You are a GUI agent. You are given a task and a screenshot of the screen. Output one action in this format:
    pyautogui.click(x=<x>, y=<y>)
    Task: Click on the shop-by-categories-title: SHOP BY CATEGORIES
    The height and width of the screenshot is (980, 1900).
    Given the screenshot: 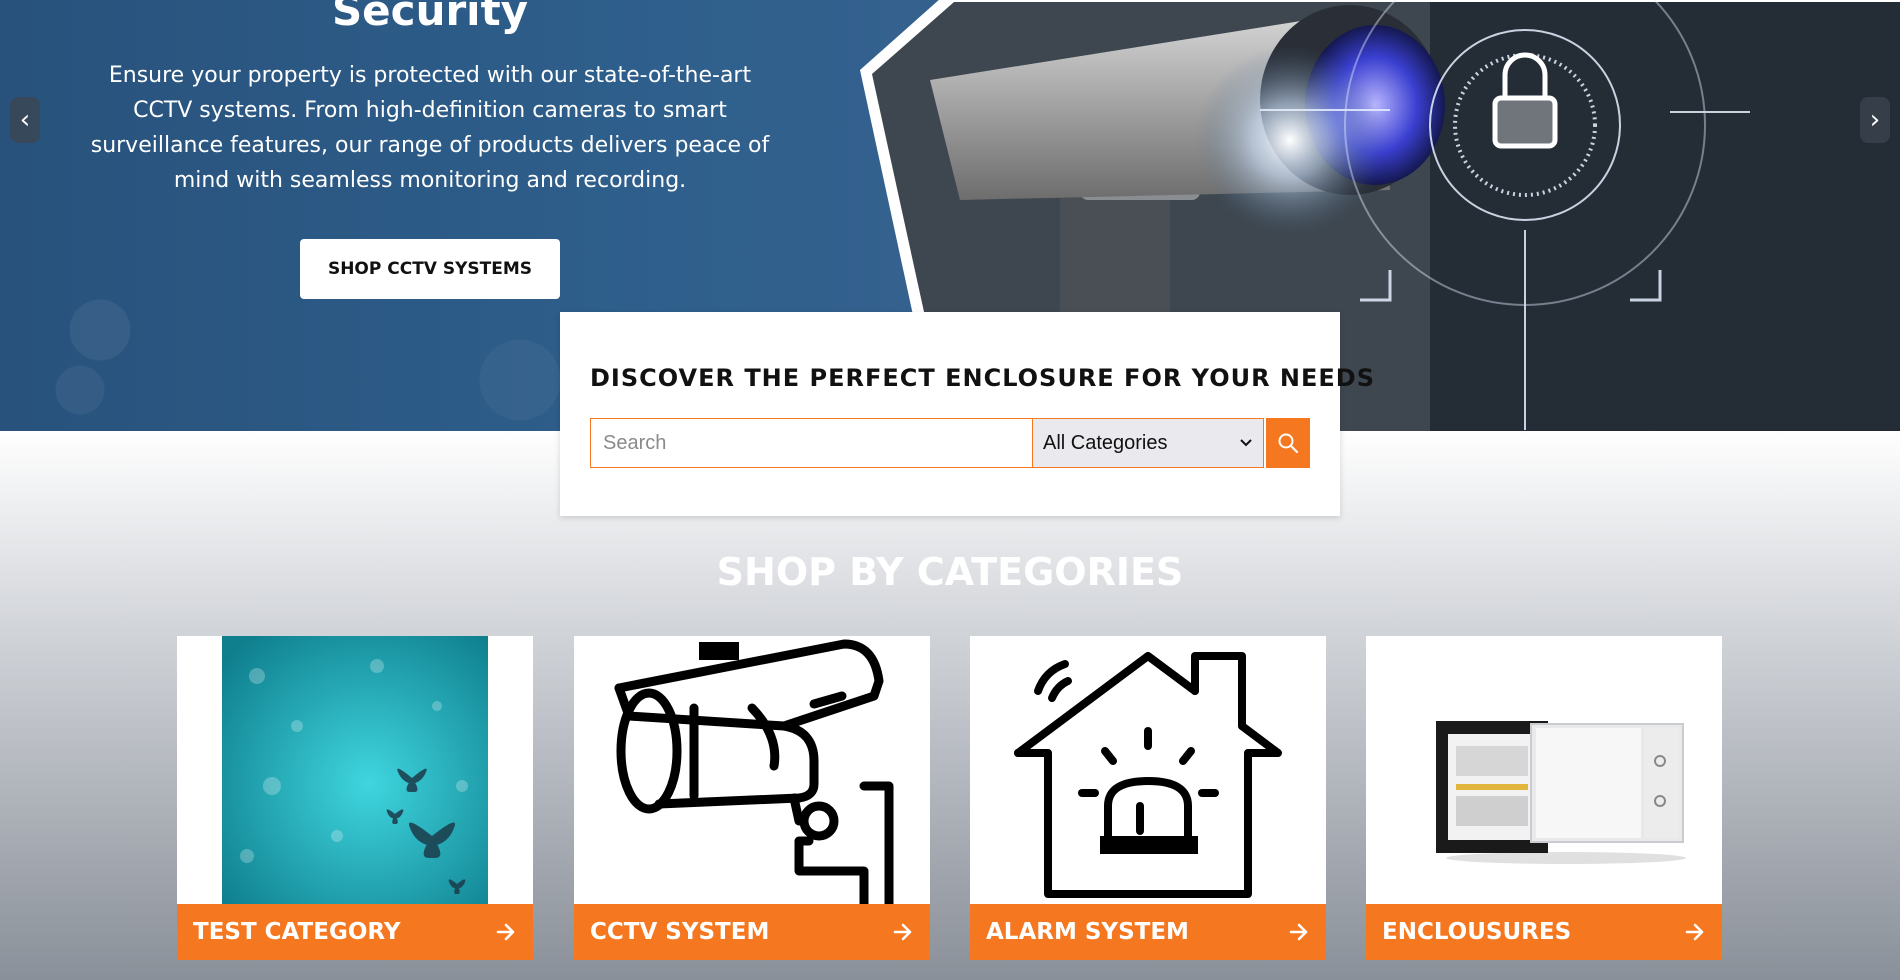 What is the action you would take?
    pyautogui.click(x=950, y=572)
    